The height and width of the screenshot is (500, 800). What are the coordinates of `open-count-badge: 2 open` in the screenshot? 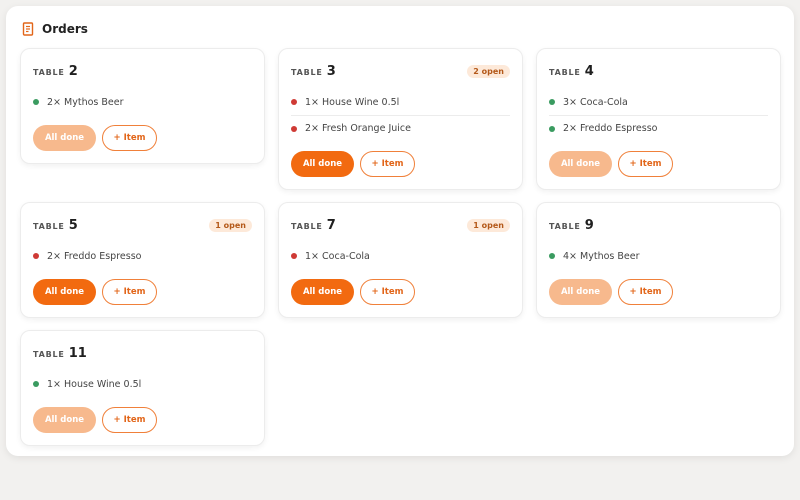 It's located at (488, 71).